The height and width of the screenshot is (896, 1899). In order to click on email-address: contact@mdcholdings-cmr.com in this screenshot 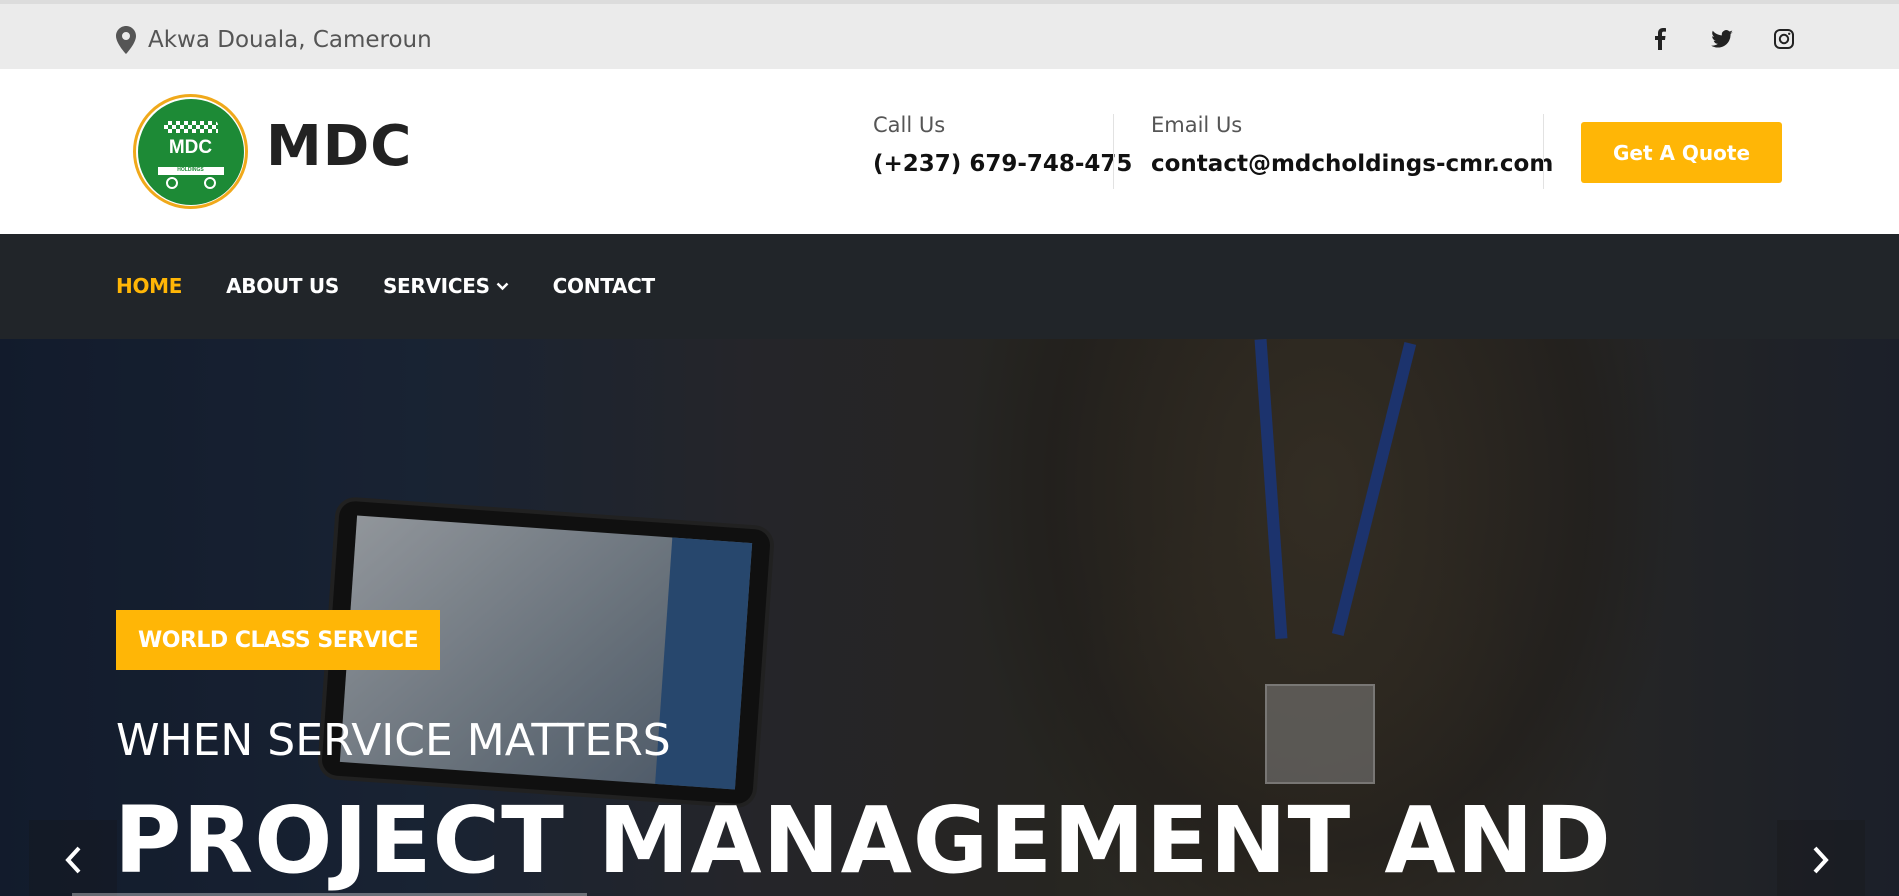, I will do `click(1352, 164)`.